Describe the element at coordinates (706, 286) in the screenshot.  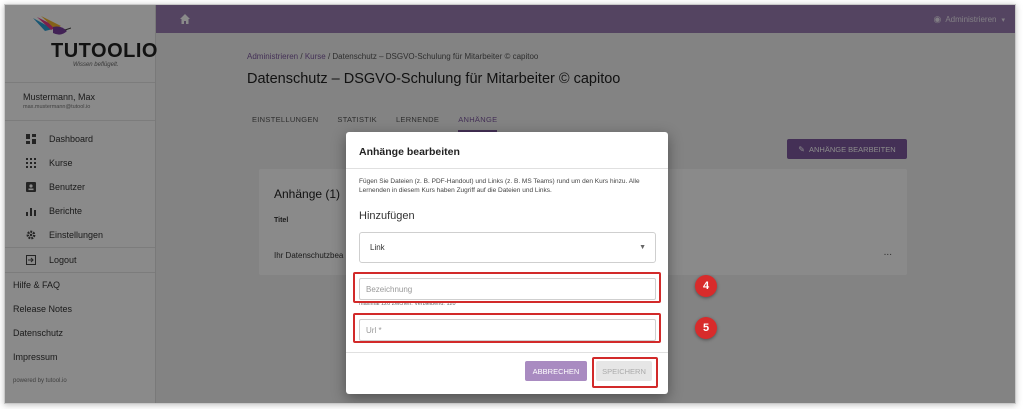
I see `callout-badge-4: 4` at that location.